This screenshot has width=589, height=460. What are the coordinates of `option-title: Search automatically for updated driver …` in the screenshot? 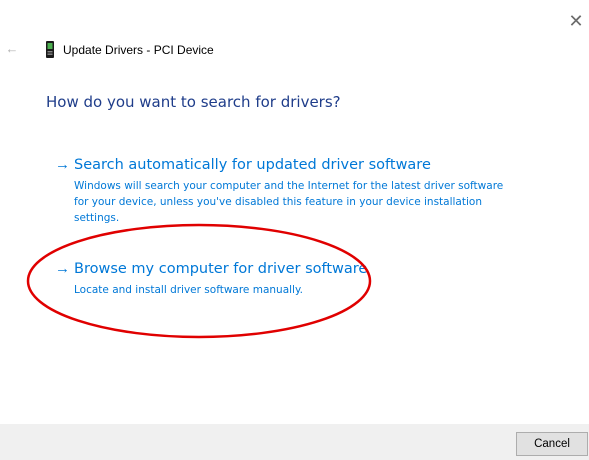 It's located at (252, 165).